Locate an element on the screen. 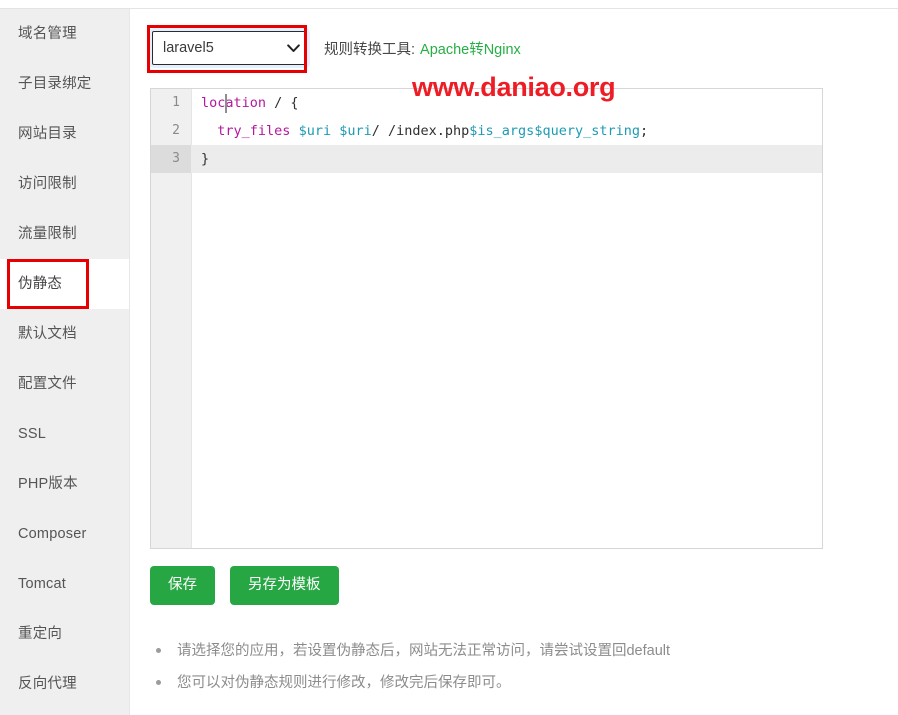  converter-label: 规则转换工具: is located at coordinates (370, 49).